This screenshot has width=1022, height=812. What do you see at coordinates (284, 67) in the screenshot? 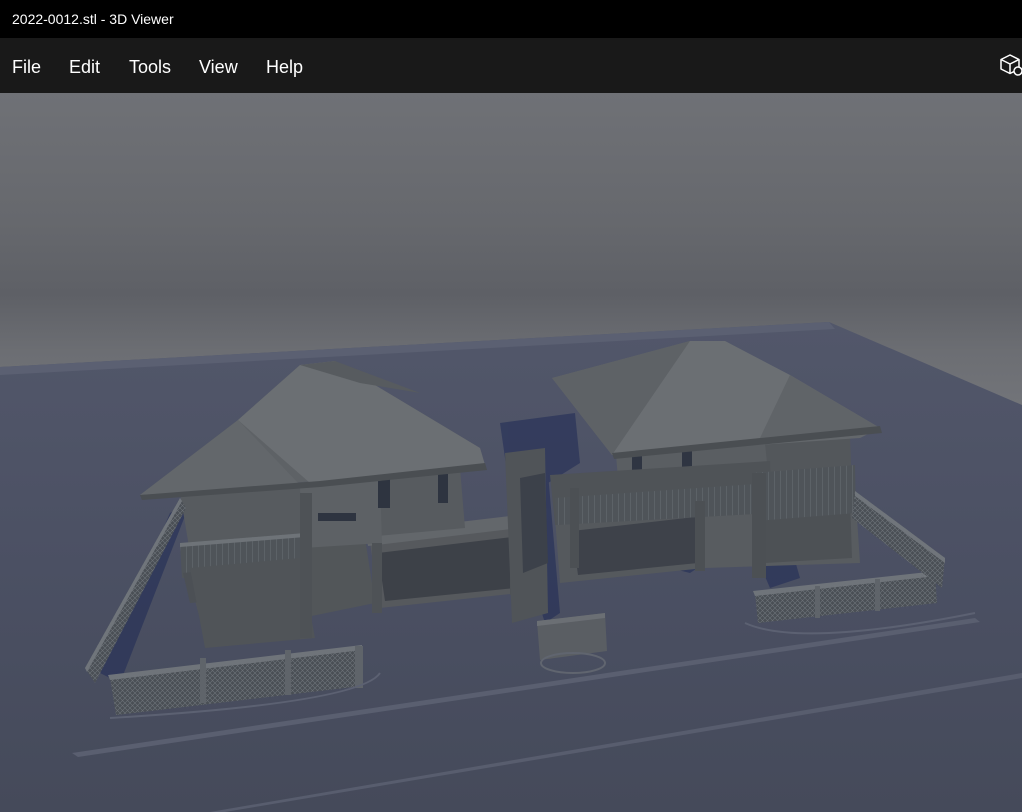
I see `menu-help: Help` at bounding box center [284, 67].